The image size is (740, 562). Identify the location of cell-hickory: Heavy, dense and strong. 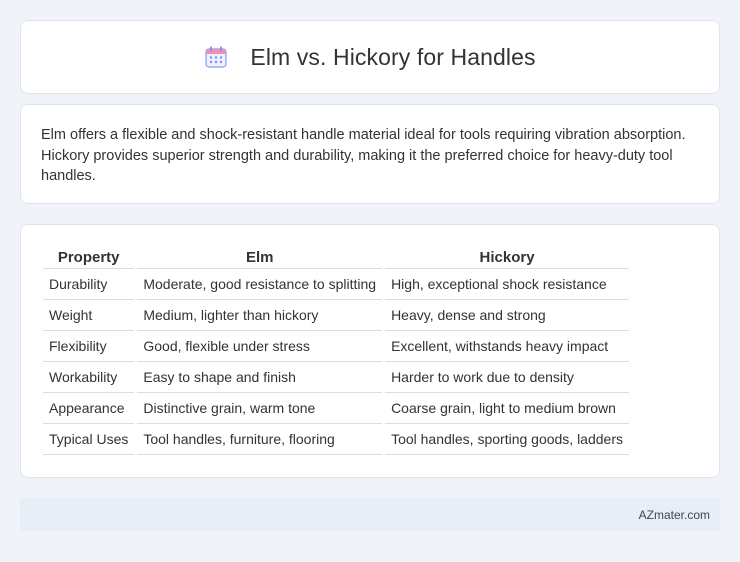
(507, 315).